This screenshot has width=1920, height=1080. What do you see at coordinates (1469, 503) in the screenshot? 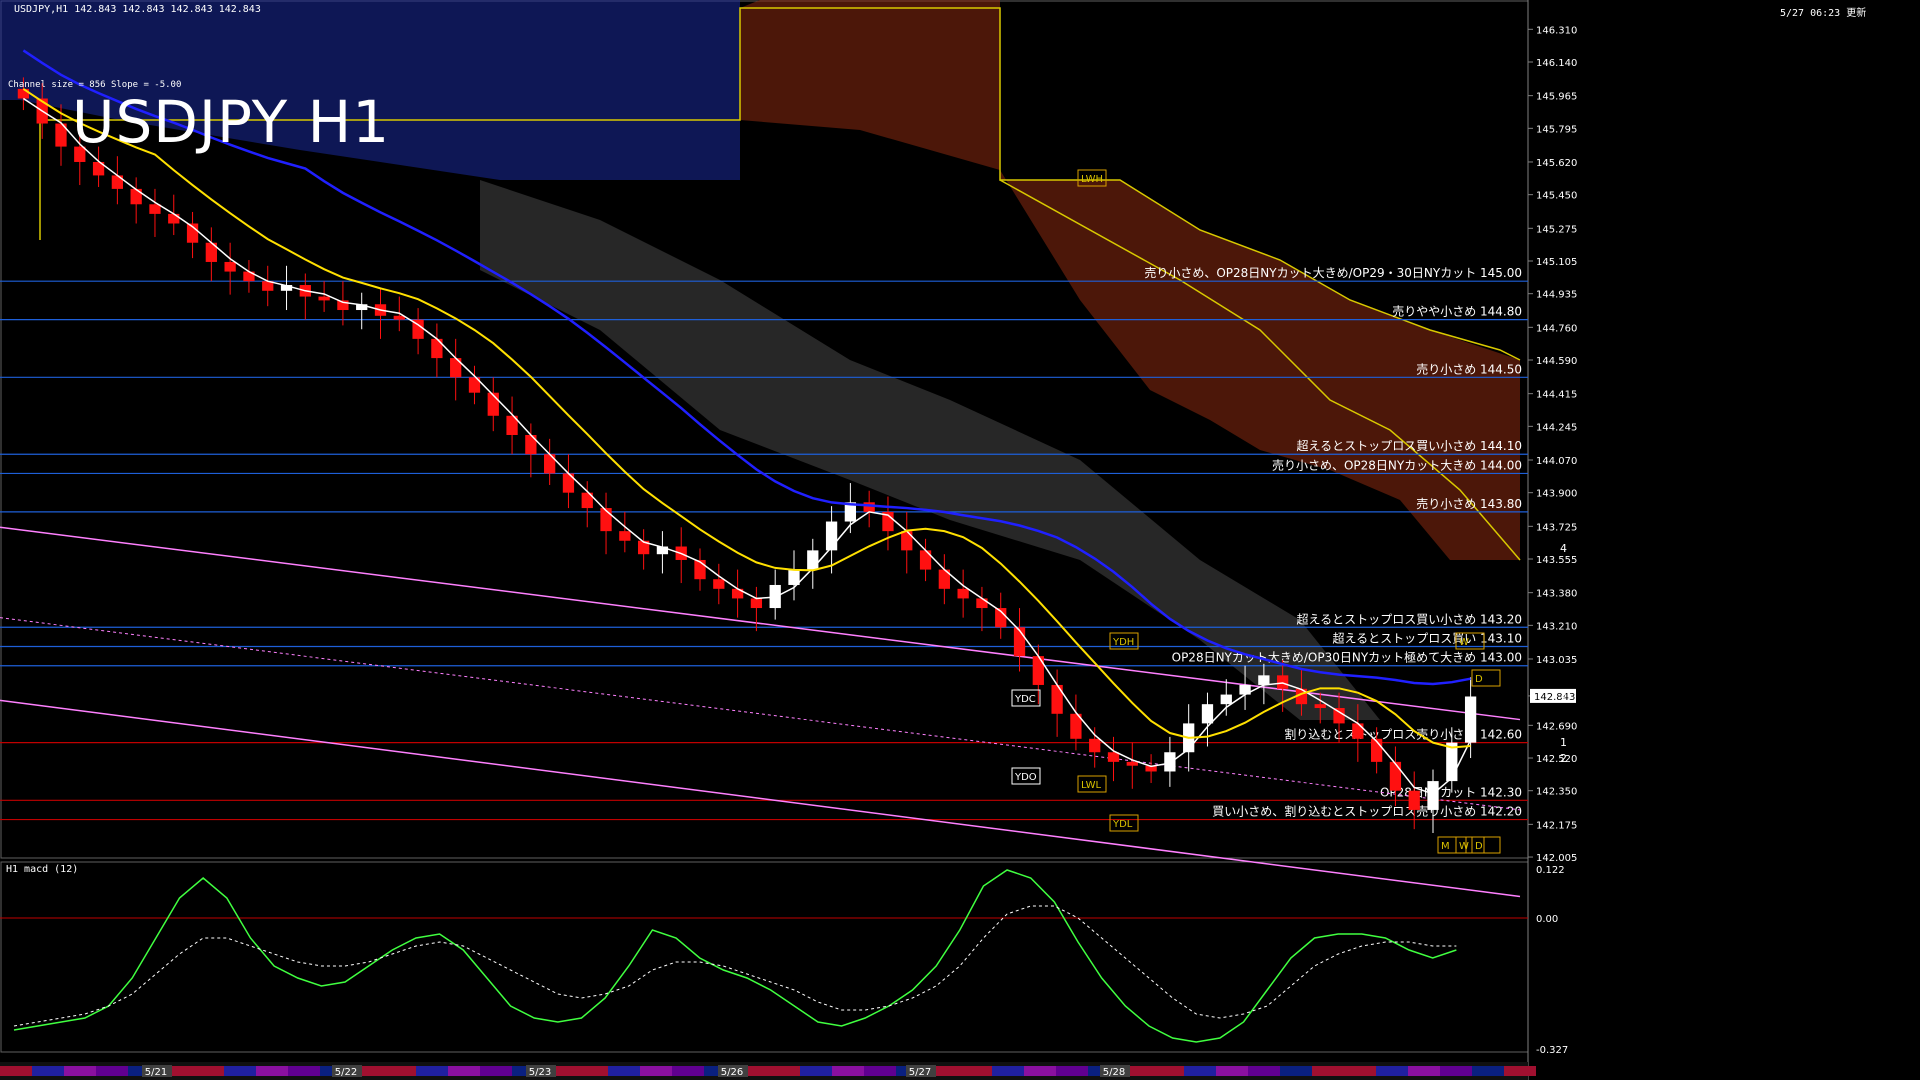
I see `level-label-5: 売り小さめ 143.80` at bounding box center [1469, 503].